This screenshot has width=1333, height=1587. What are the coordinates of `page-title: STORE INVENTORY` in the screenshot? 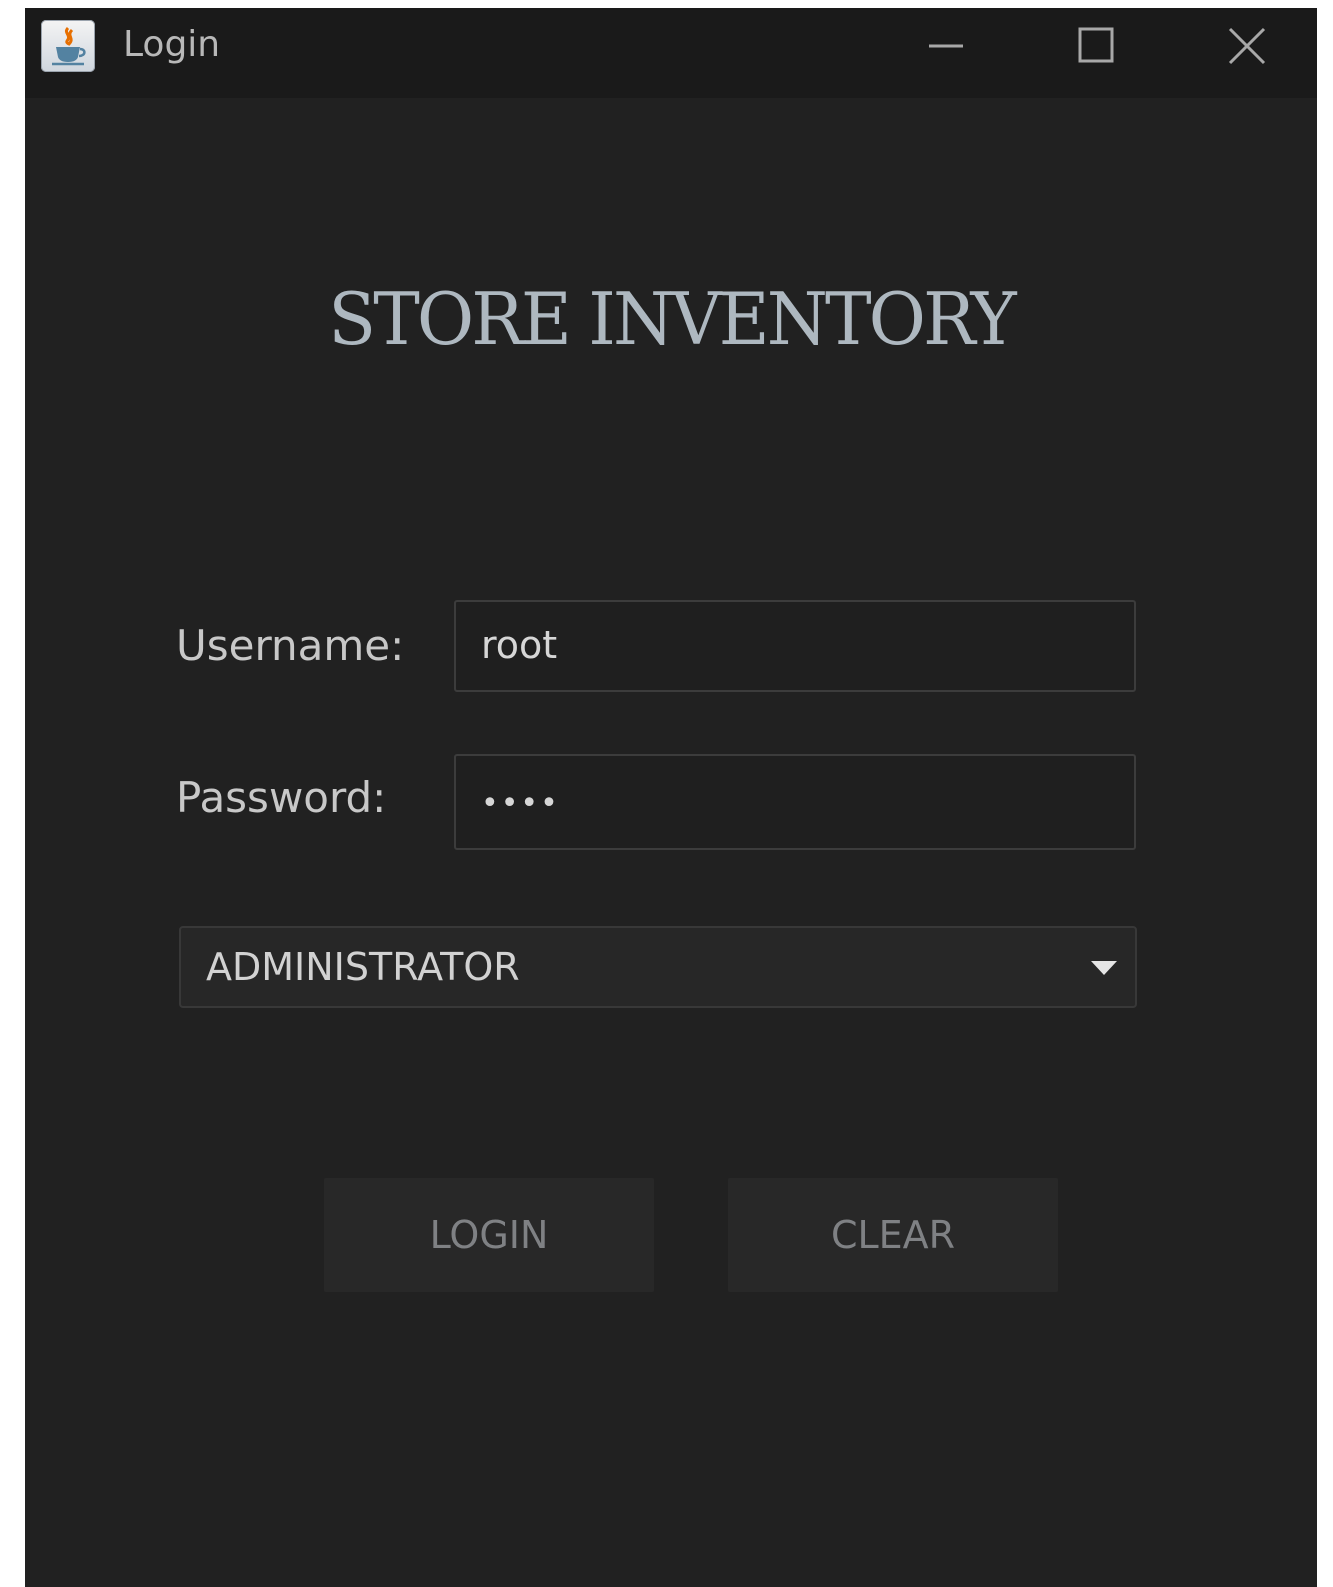 It's located at (672, 319).